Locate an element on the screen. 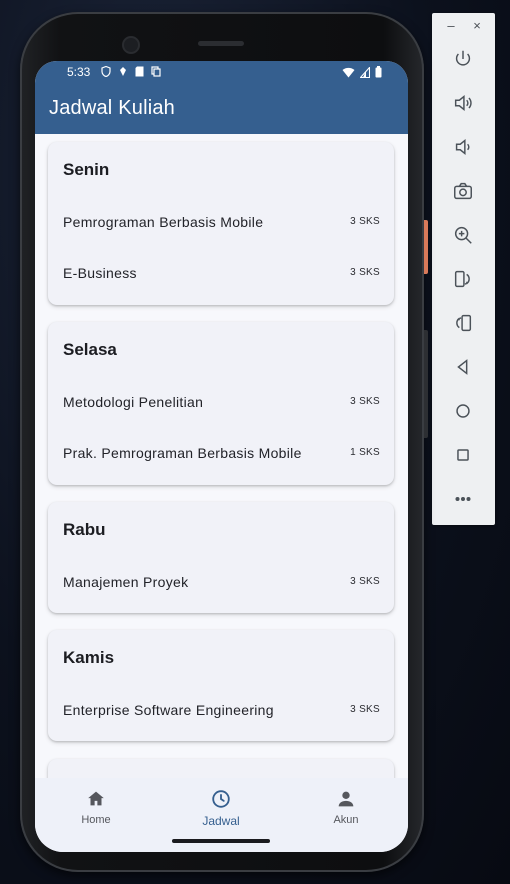 The height and width of the screenshot is (884, 510). home-button is located at coordinates (463, 411).